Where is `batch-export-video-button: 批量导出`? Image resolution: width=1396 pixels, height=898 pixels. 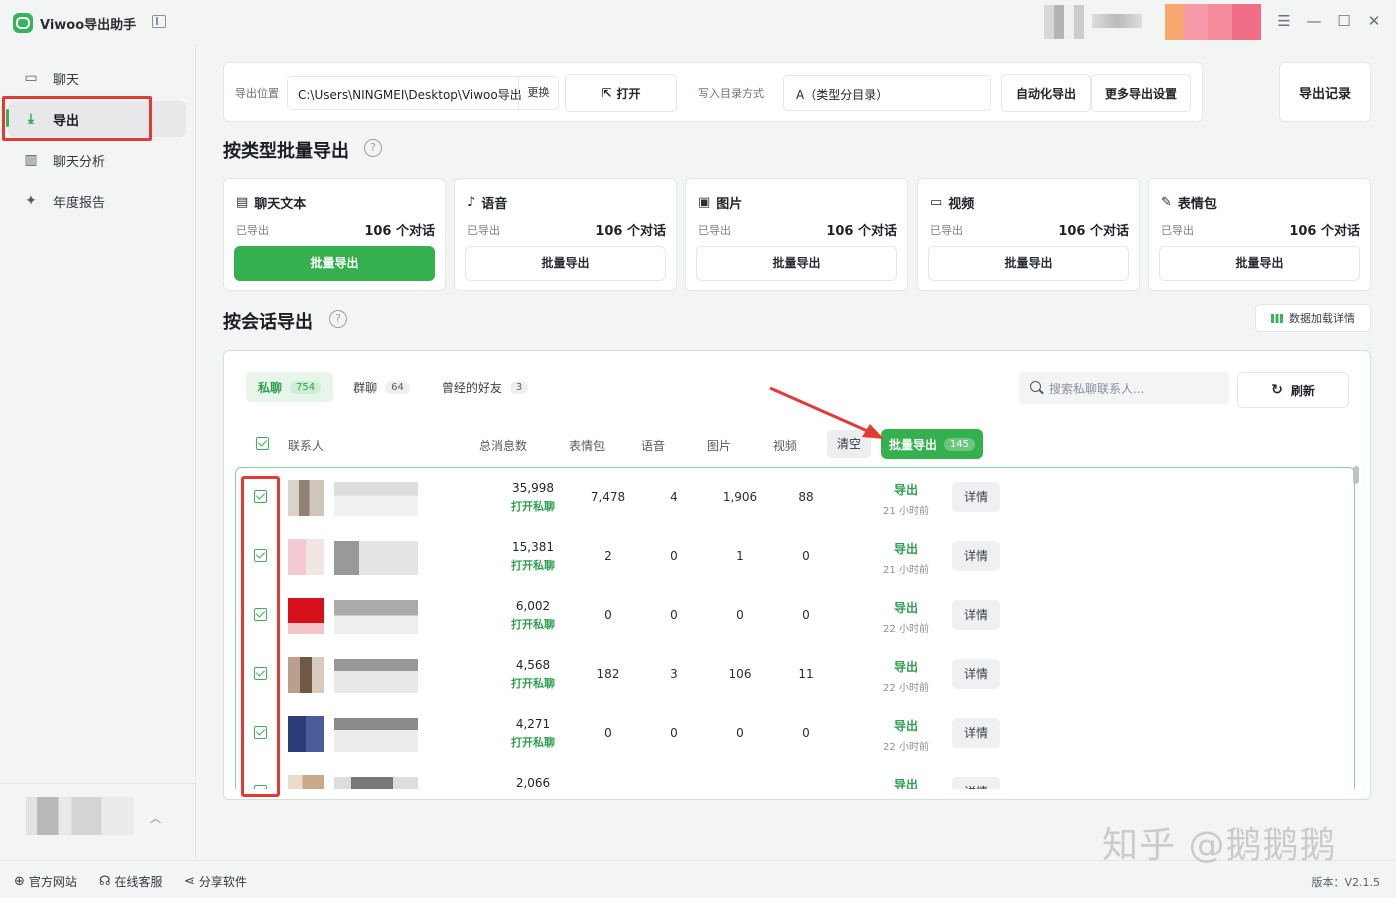
batch-export-video-button: 批量导出 is located at coordinates (1028, 263).